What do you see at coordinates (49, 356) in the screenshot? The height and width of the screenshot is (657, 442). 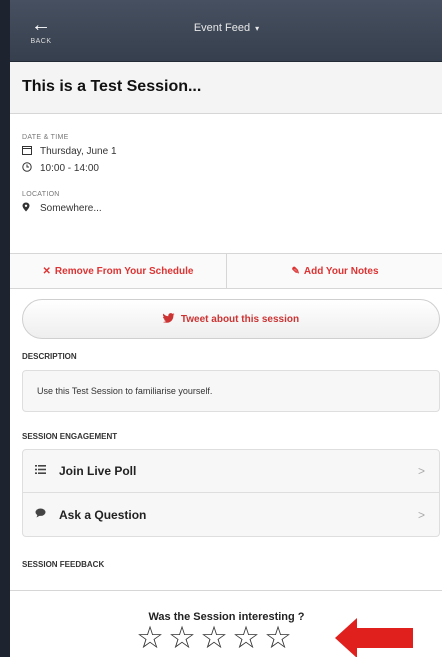 I see `description-header: DESCRIPTION` at bounding box center [49, 356].